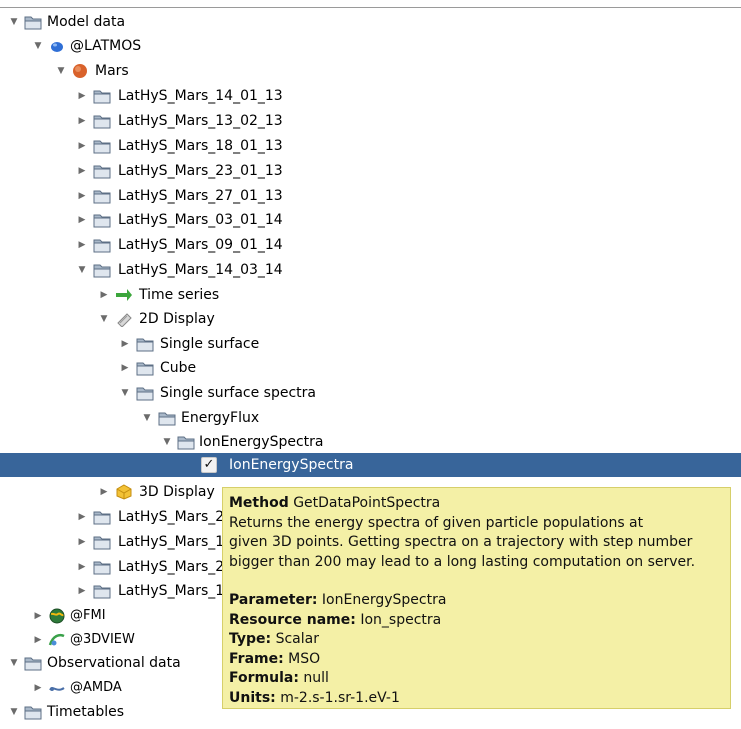 The height and width of the screenshot is (729, 741). What do you see at coordinates (304, 658) in the screenshot?
I see `tooltip-frame-value: MSO` at bounding box center [304, 658].